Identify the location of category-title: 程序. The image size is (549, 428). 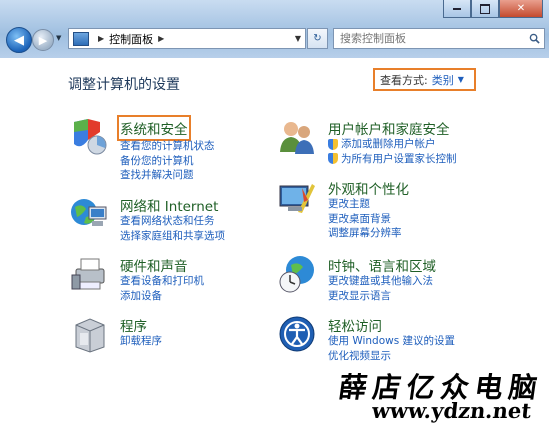
(133, 325).